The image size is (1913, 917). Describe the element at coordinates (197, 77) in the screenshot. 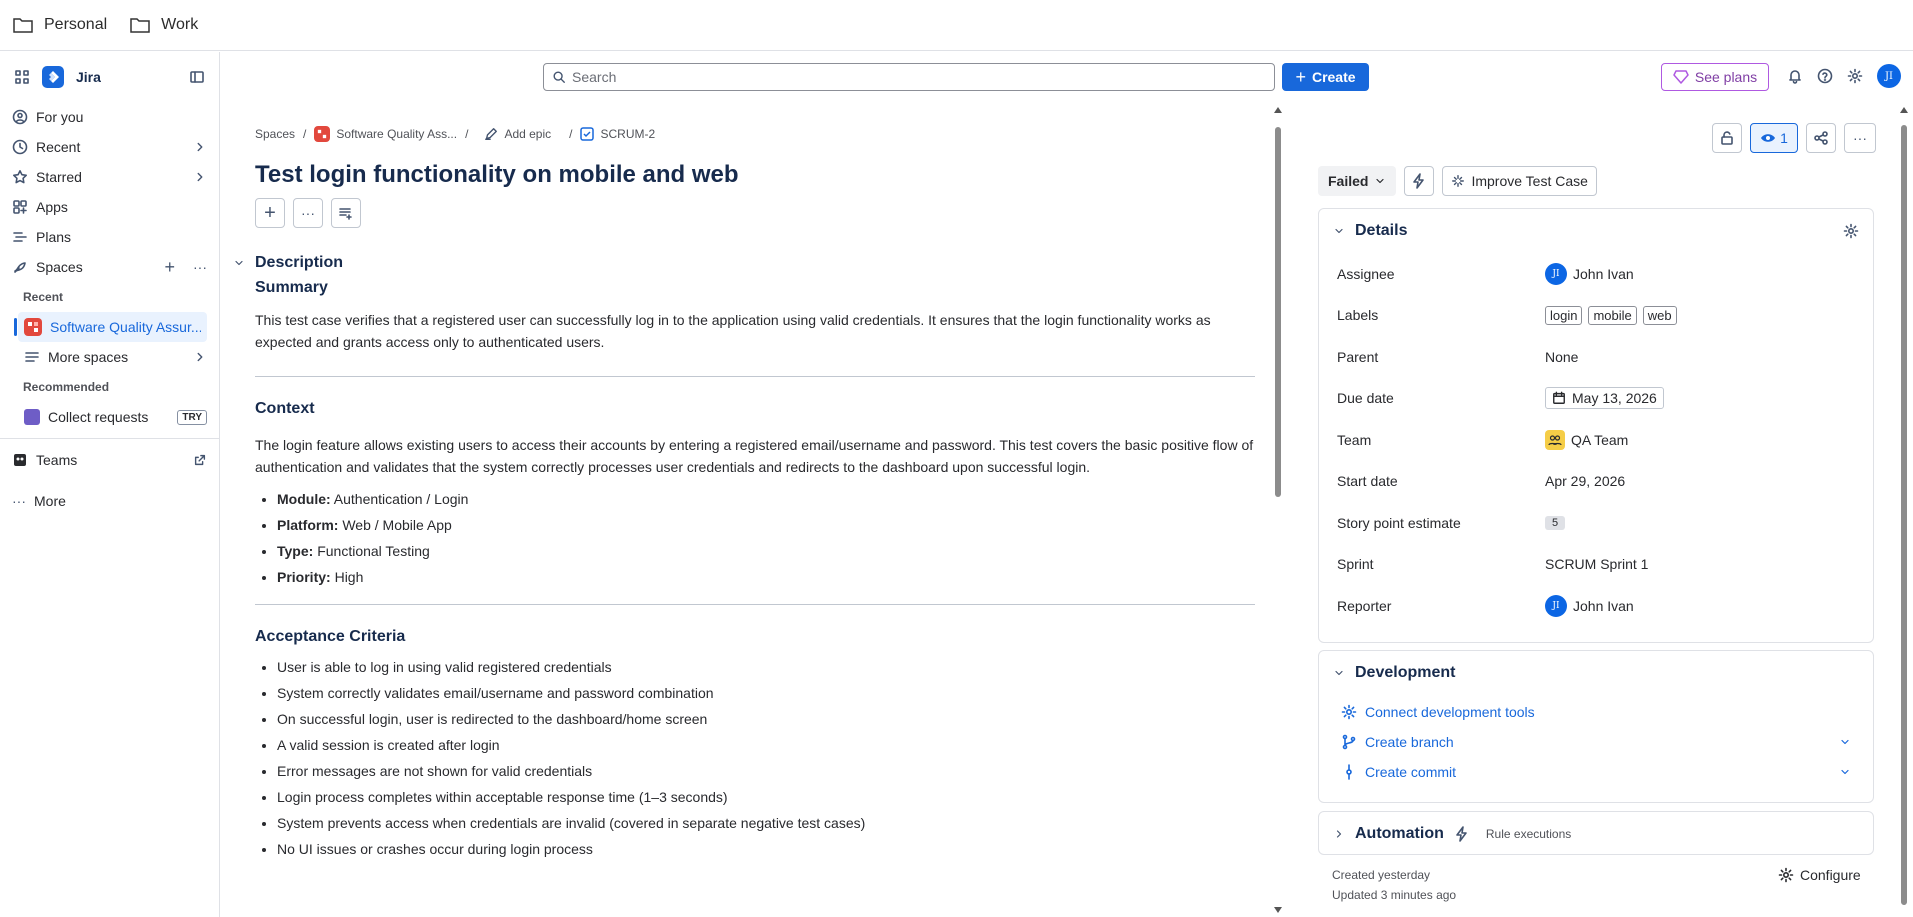

I see `collapse-sidebar-icon` at that location.